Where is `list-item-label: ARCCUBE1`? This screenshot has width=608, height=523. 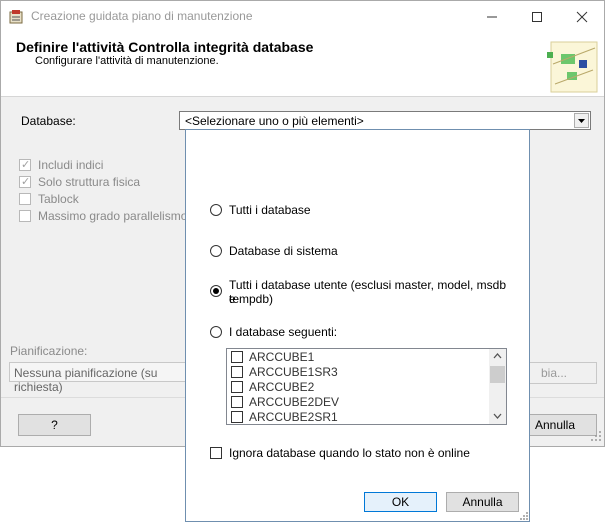 list-item-label: ARCCUBE1 is located at coordinates (282, 357).